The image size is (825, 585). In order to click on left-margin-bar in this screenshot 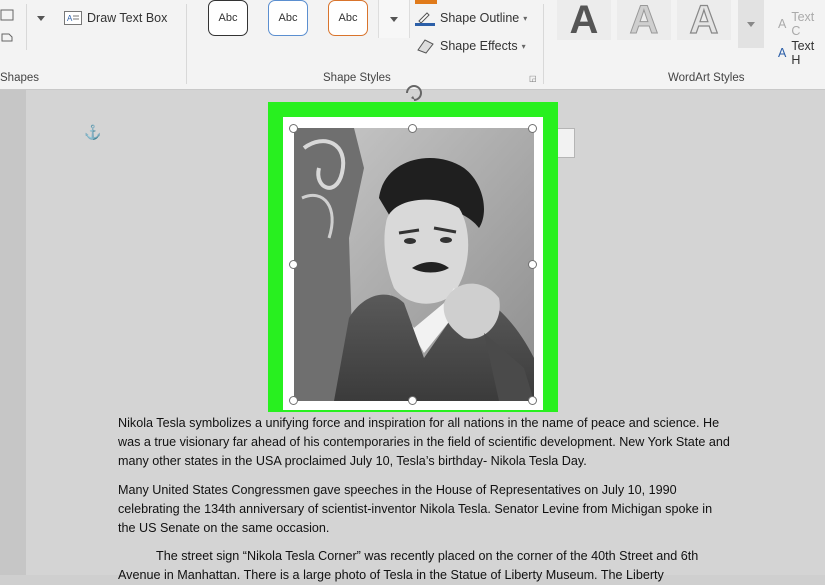, I will do `click(13, 332)`.